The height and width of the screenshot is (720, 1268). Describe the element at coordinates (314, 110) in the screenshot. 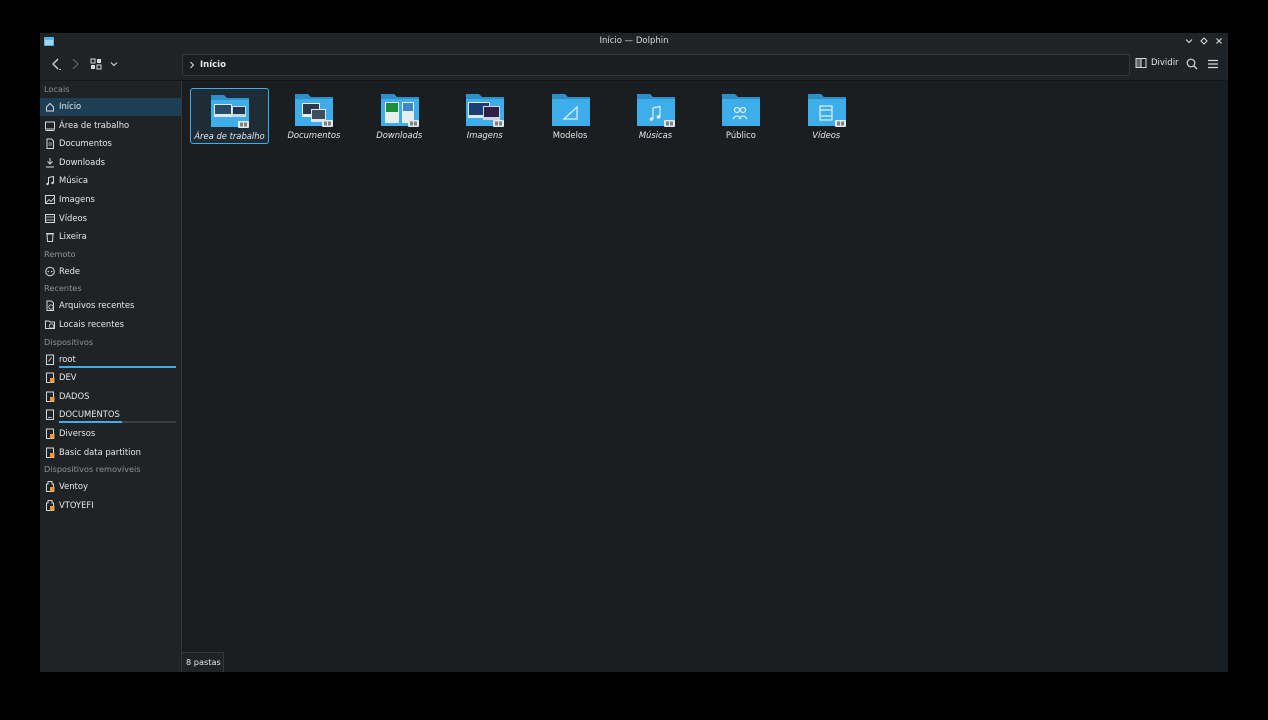

I see `folder-documents-icon` at that location.